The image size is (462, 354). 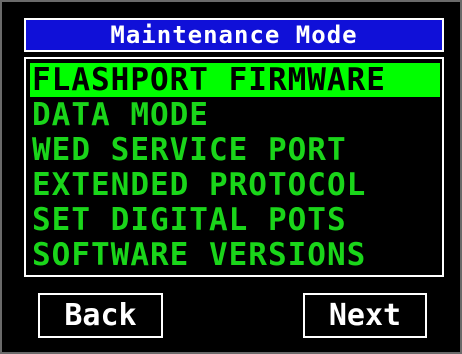 I want to click on menu-item-set-digital-pots: SET DIGITAL POTS, so click(x=235, y=220).